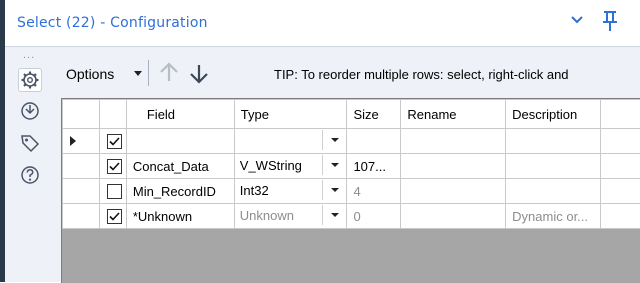 Image resolution: width=640 pixels, height=283 pixels. I want to click on chevron-down-icon, so click(577, 20).